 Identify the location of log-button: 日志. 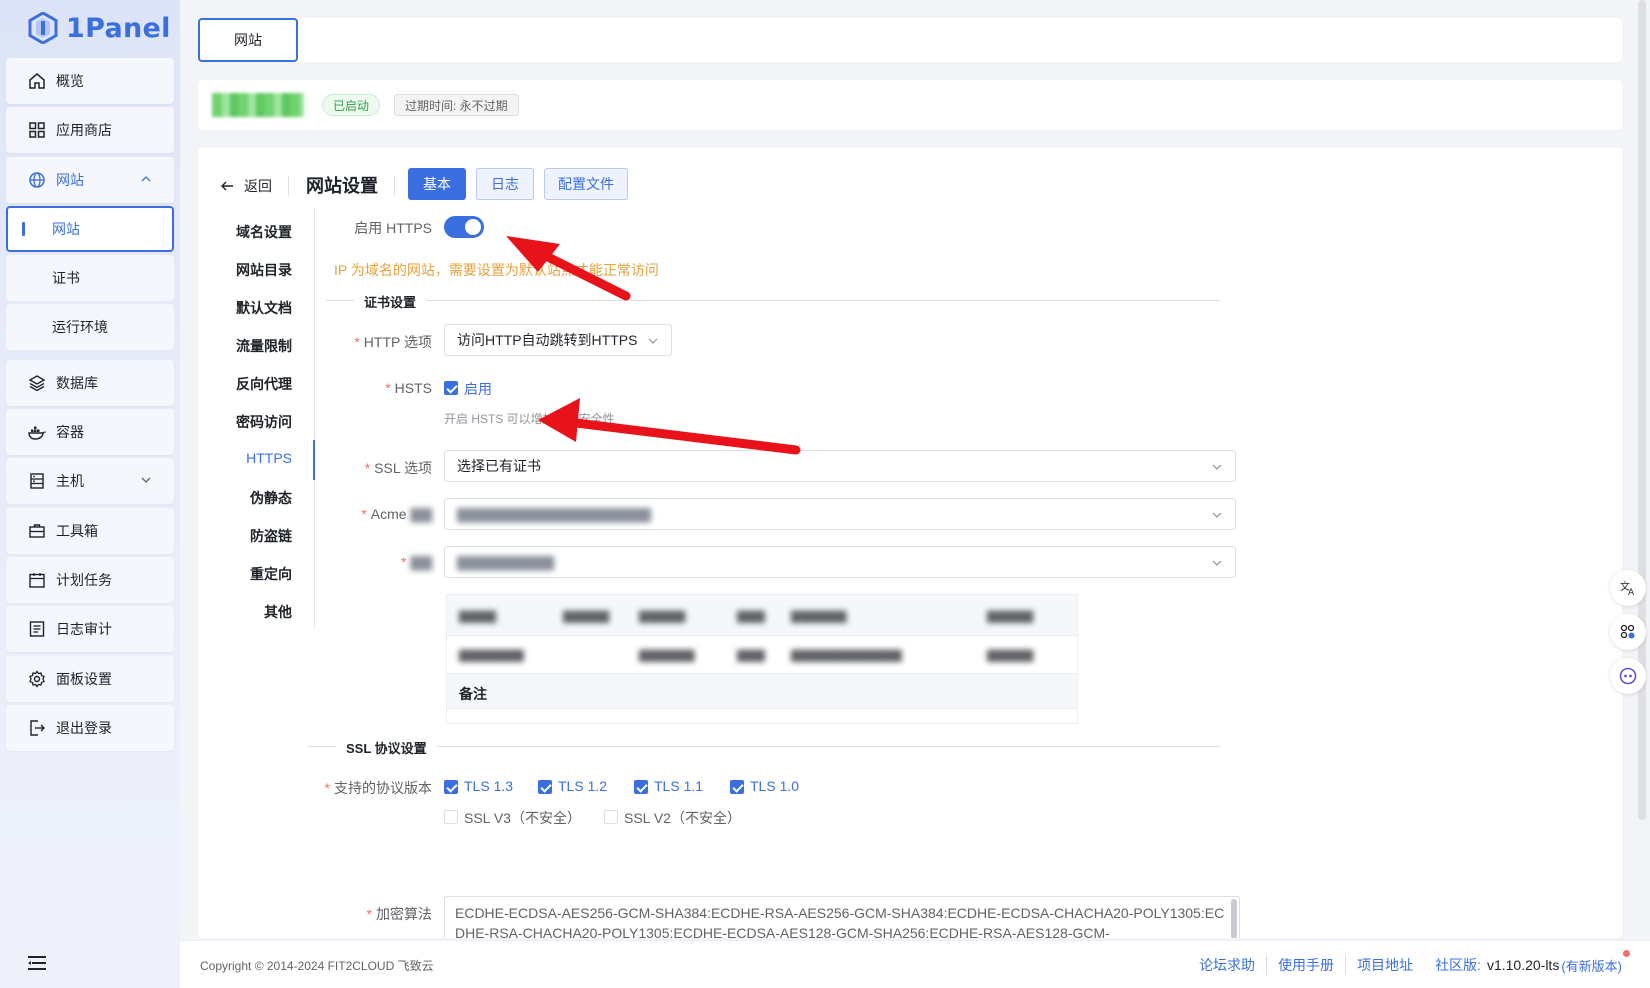
(505, 184).